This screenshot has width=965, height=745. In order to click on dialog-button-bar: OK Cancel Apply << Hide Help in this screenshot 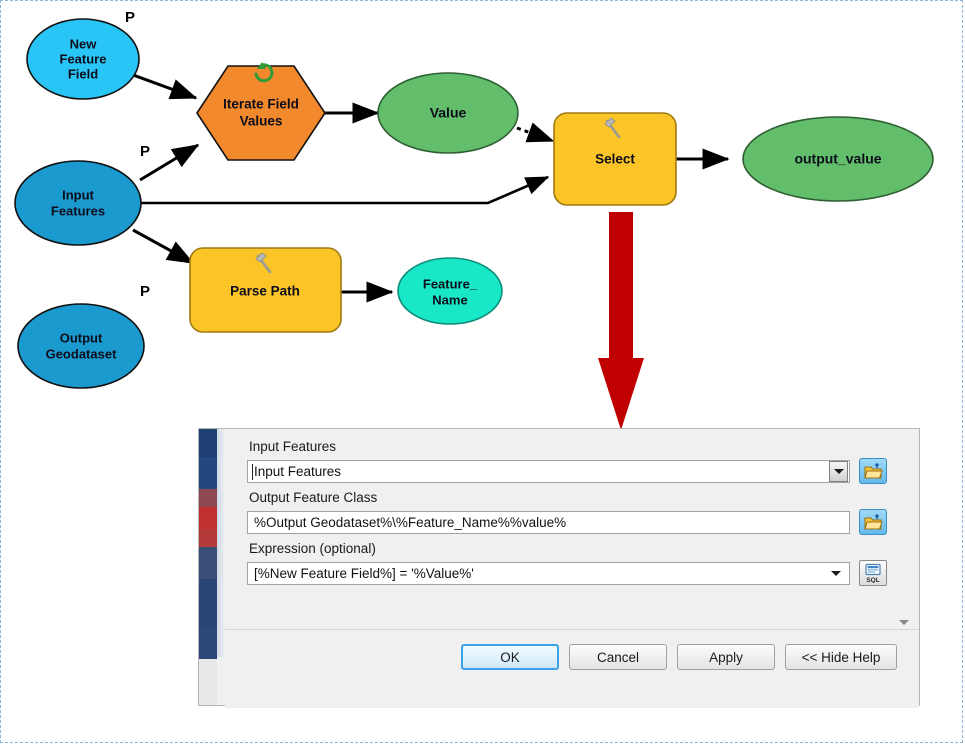, I will do `click(572, 668)`.